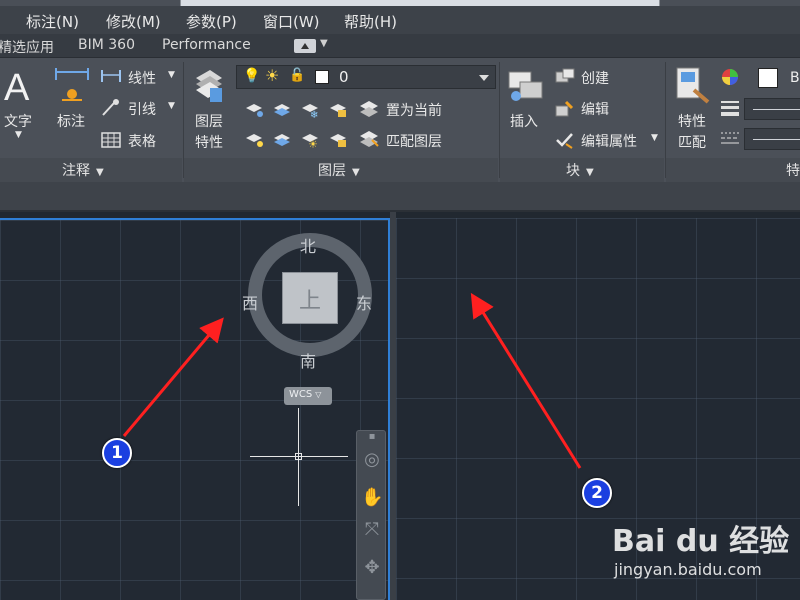 The height and width of the screenshot is (600, 800). What do you see at coordinates (793, 170) in the screenshot?
I see `properties-panel-title: 特` at bounding box center [793, 170].